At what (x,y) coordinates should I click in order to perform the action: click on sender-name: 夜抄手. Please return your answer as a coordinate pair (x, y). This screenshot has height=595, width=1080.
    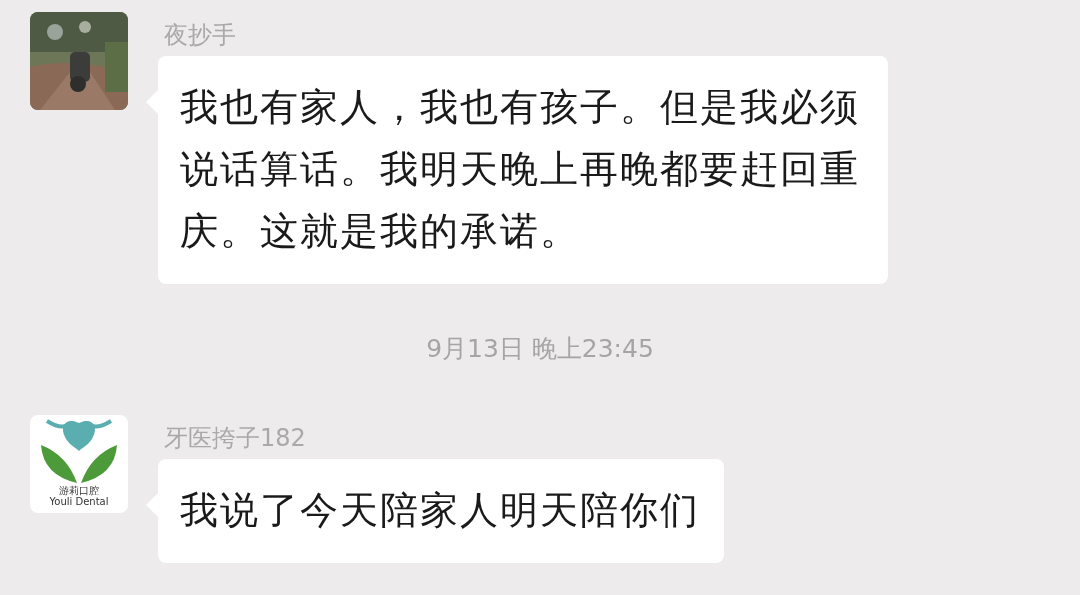
    Looking at the image, I should click on (200, 35).